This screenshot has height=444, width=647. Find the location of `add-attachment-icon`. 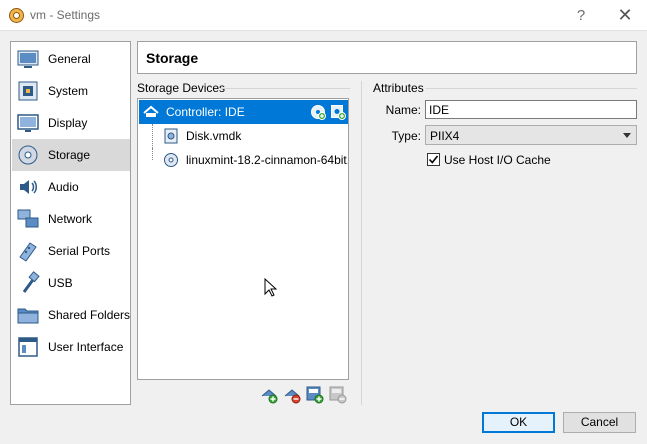

add-attachment-icon is located at coordinates (315, 395).